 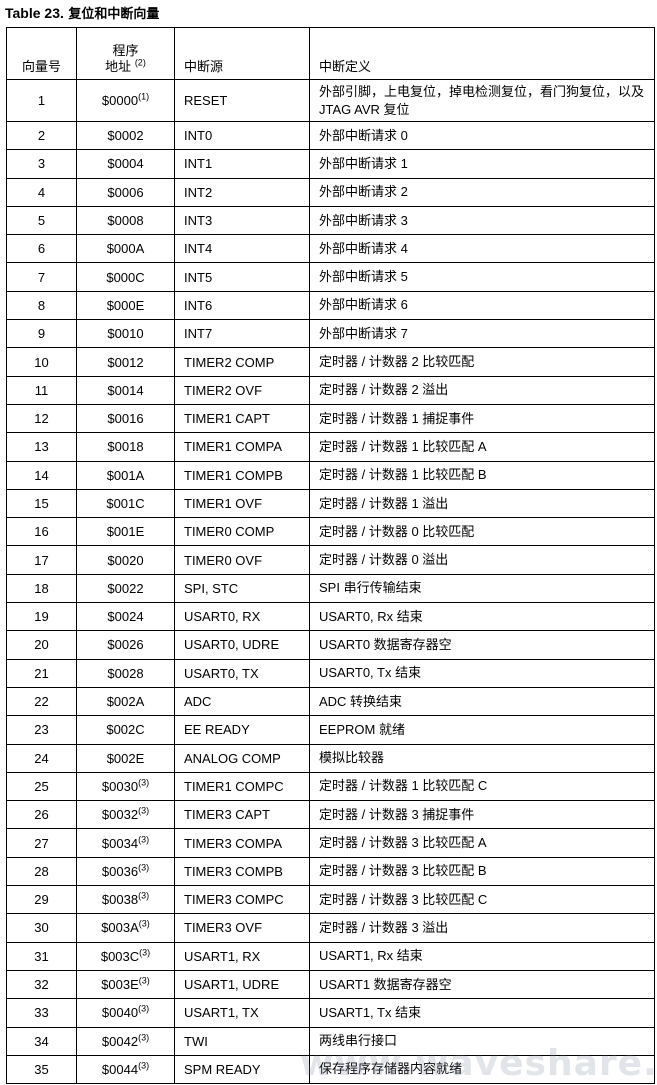 I want to click on interrupt-definition: USART1, Rx 结束, so click(x=482, y=956).